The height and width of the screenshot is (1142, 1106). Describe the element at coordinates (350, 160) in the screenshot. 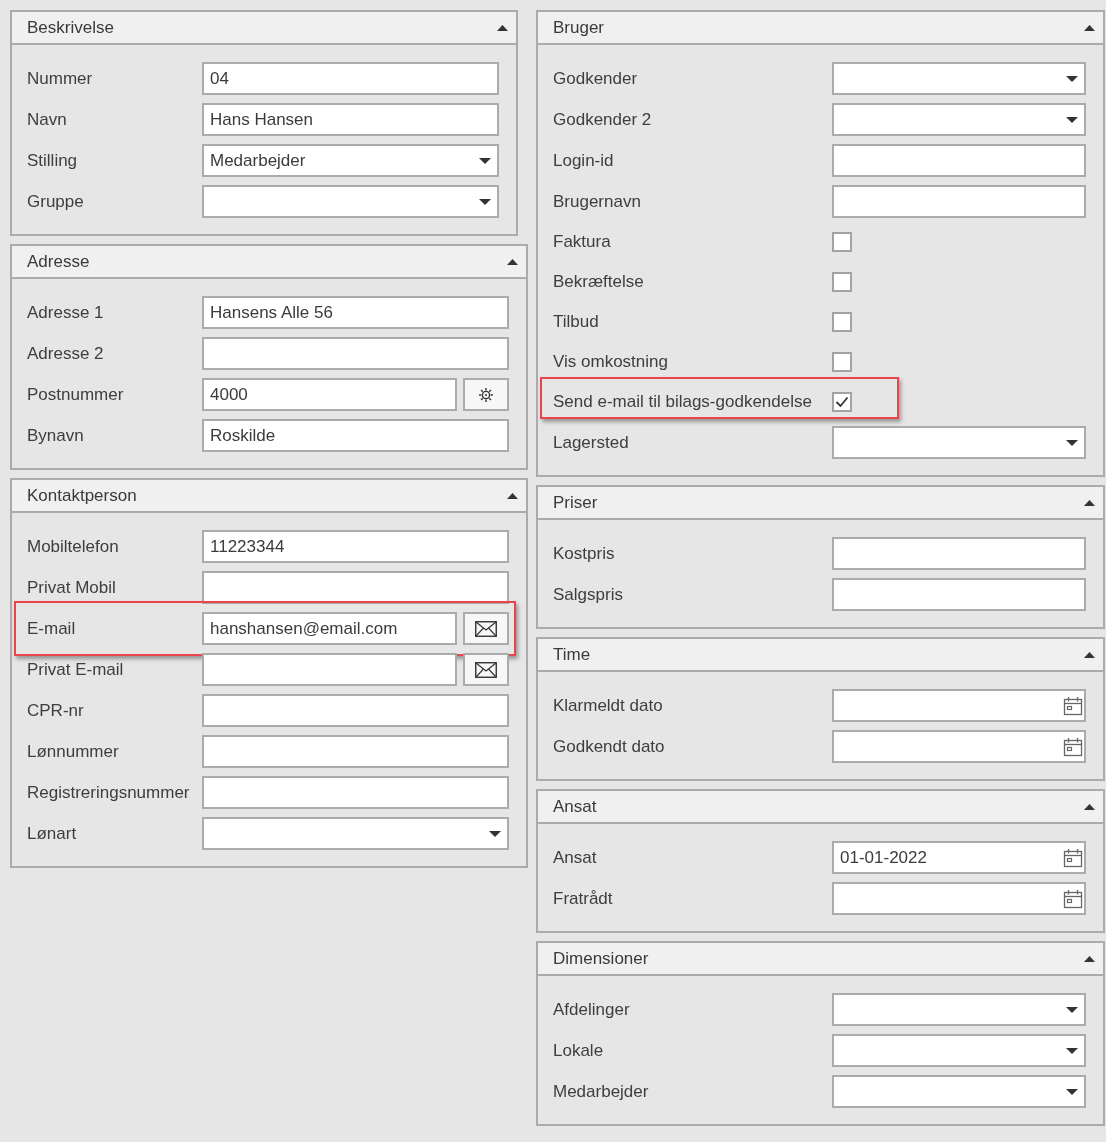

I see `dropdown-field: Medarbejder` at that location.